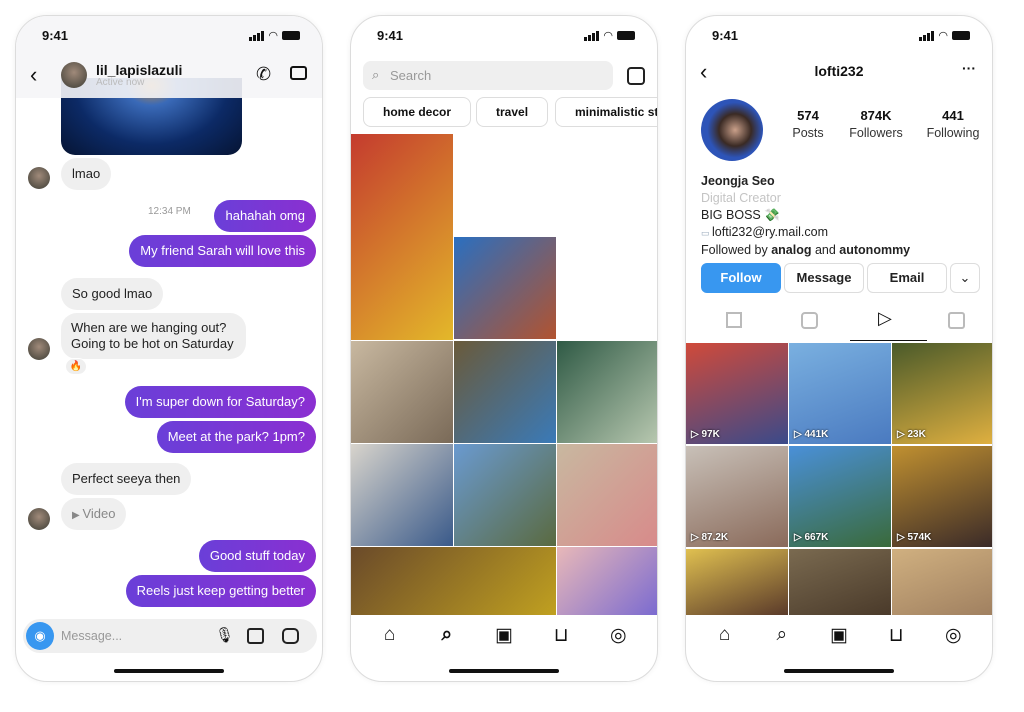 This screenshot has width=1024, height=712. I want to click on bio-text: BIG BOSS 💸, so click(740, 215).